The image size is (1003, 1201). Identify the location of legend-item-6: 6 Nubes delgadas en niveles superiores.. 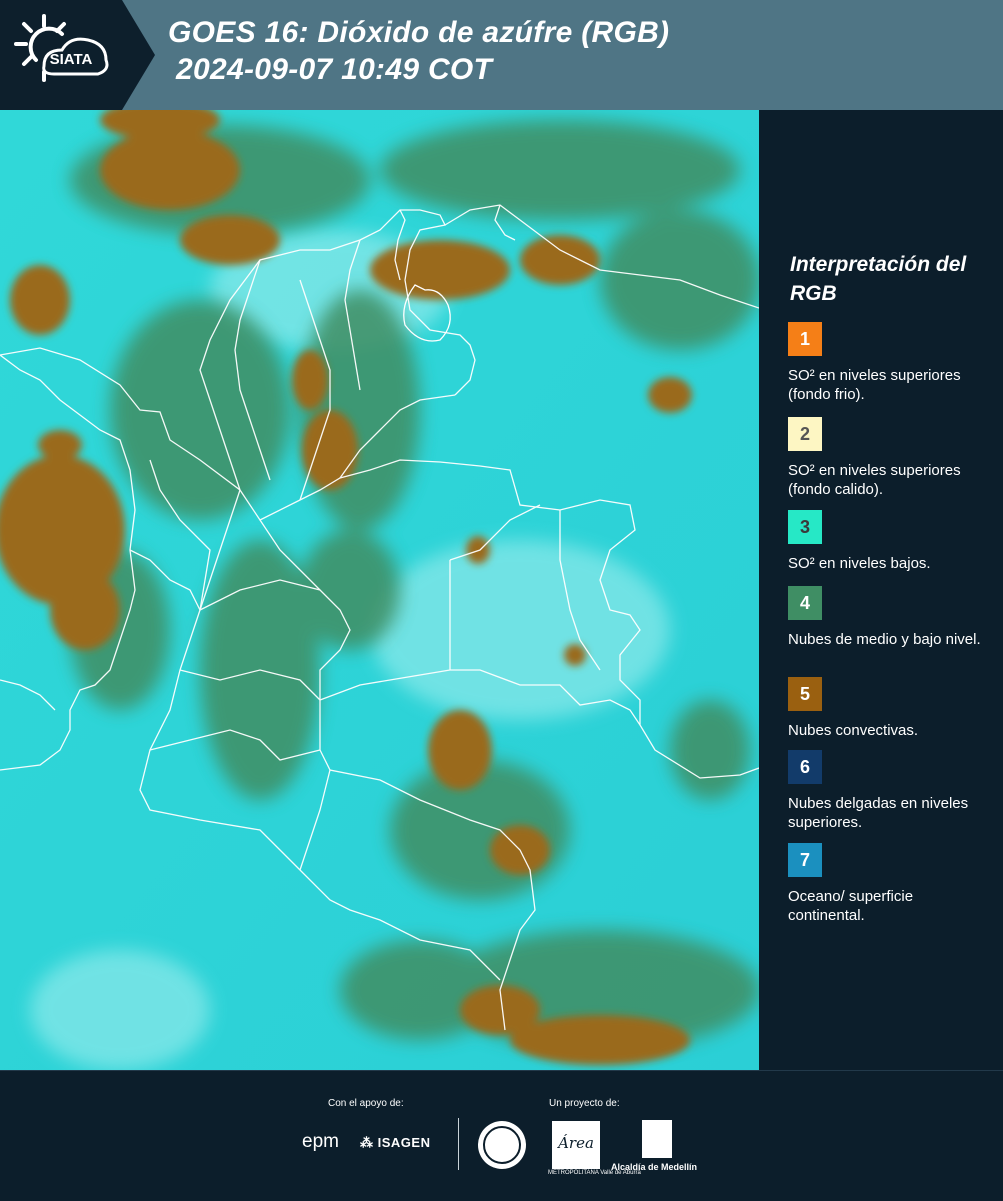
(890, 791).